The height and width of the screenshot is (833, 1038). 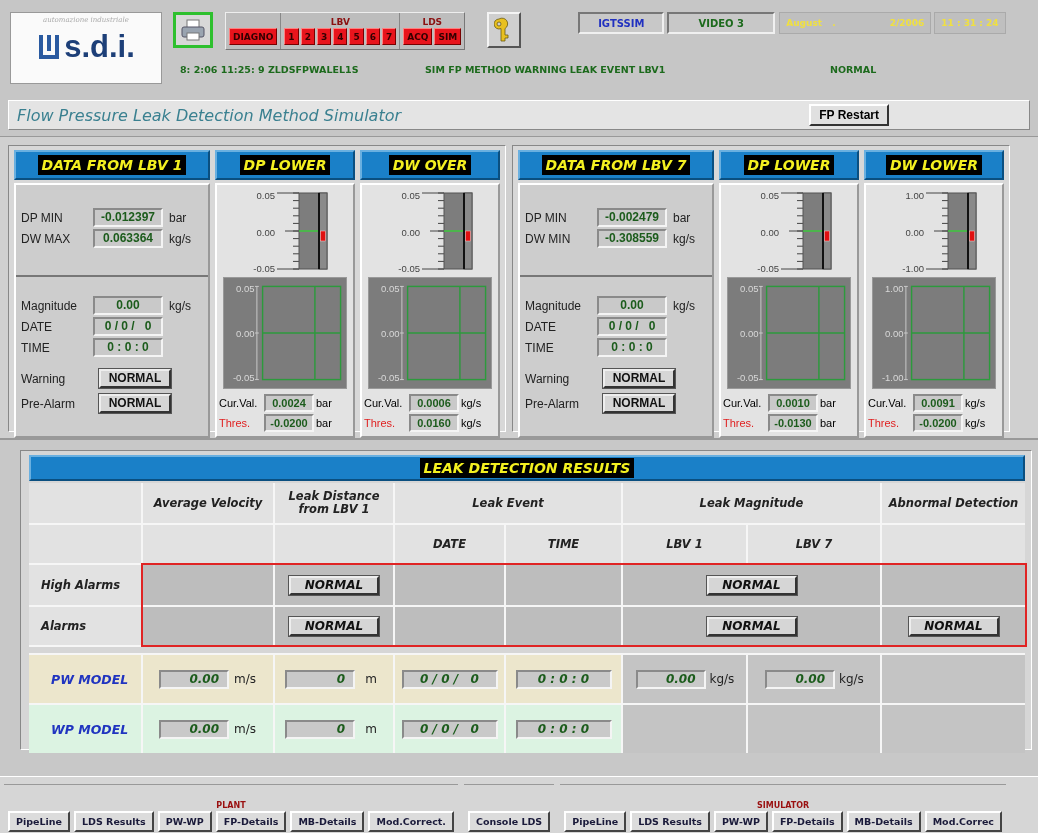 What do you see at coordinates (411, 821) in the screenshot?
I see `nav-tab: Mod.Correct.` at bounding box center [411, 821].